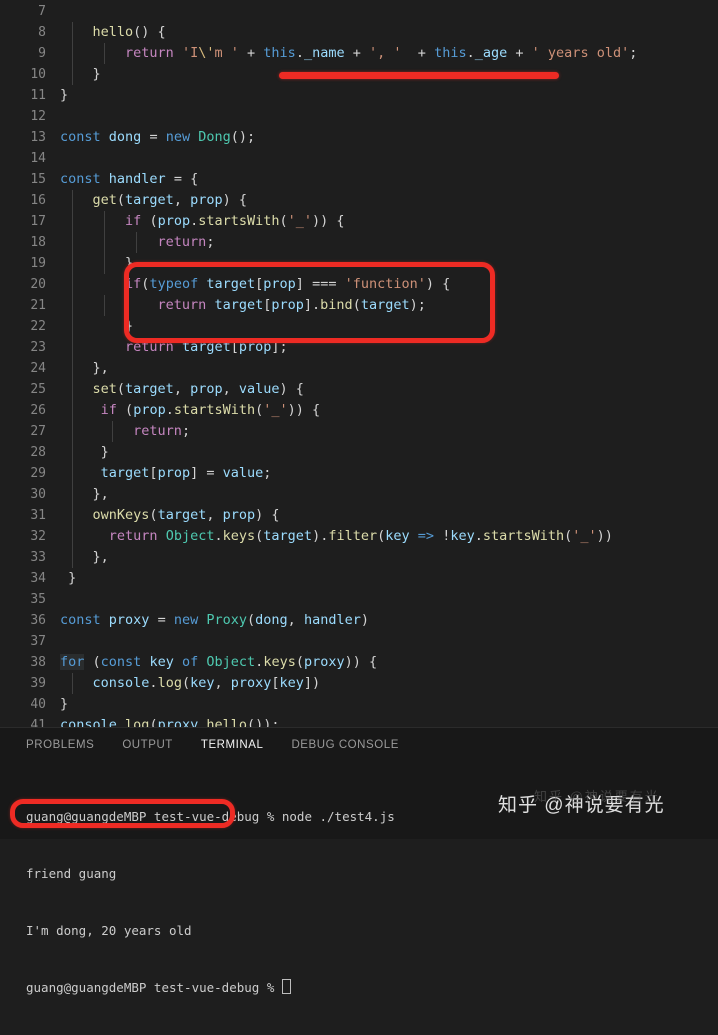  Describe the element at coordinates (359, 683) in the screenshot. I see `code-line: 39 console.log(key, proxy[key])` at that location.